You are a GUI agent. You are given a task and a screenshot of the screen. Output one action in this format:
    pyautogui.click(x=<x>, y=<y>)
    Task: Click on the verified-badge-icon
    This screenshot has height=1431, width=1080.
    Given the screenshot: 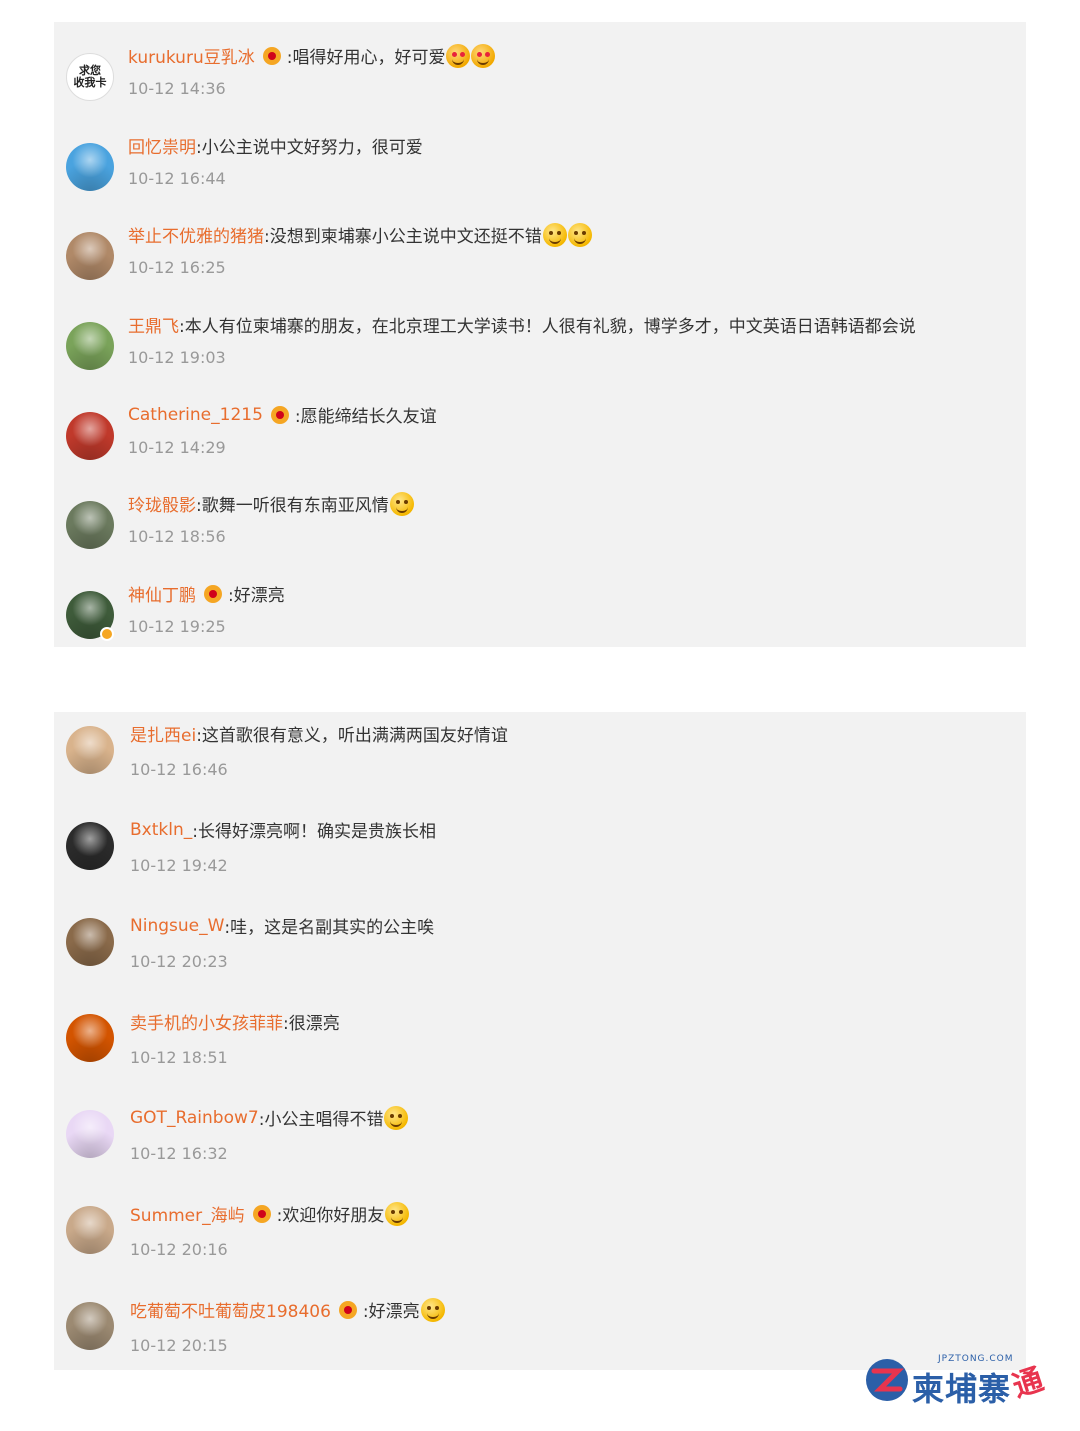 What is the action you would take?
    pyautogui.click(x=107, y=634)
    